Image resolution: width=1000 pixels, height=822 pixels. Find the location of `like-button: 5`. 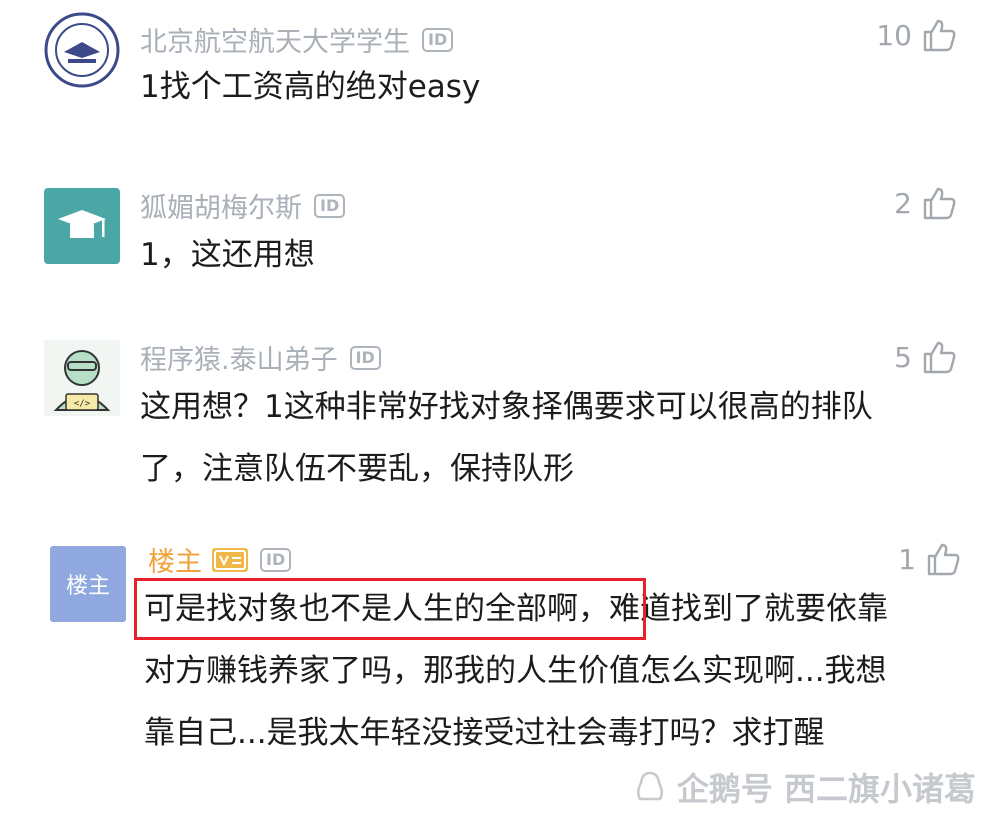

like-button: 5 is located at coordinates (925, 357).